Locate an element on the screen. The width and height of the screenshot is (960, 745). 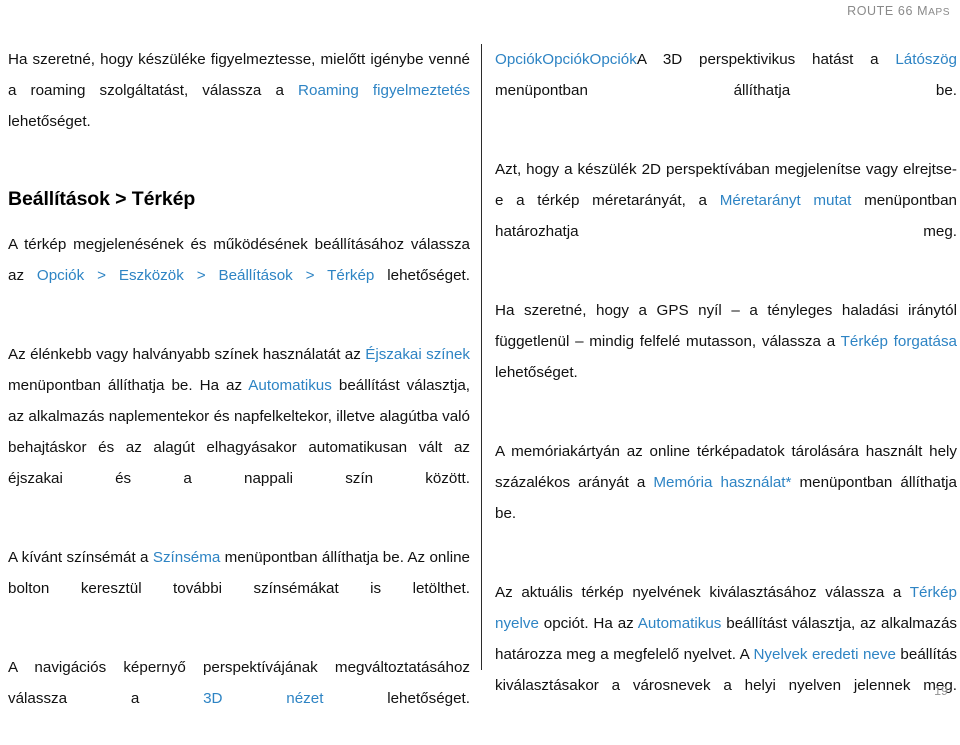
link-nyelvek-eredeti-neve: Nyelvek eredeti neve is located at coordinates (824, 654).